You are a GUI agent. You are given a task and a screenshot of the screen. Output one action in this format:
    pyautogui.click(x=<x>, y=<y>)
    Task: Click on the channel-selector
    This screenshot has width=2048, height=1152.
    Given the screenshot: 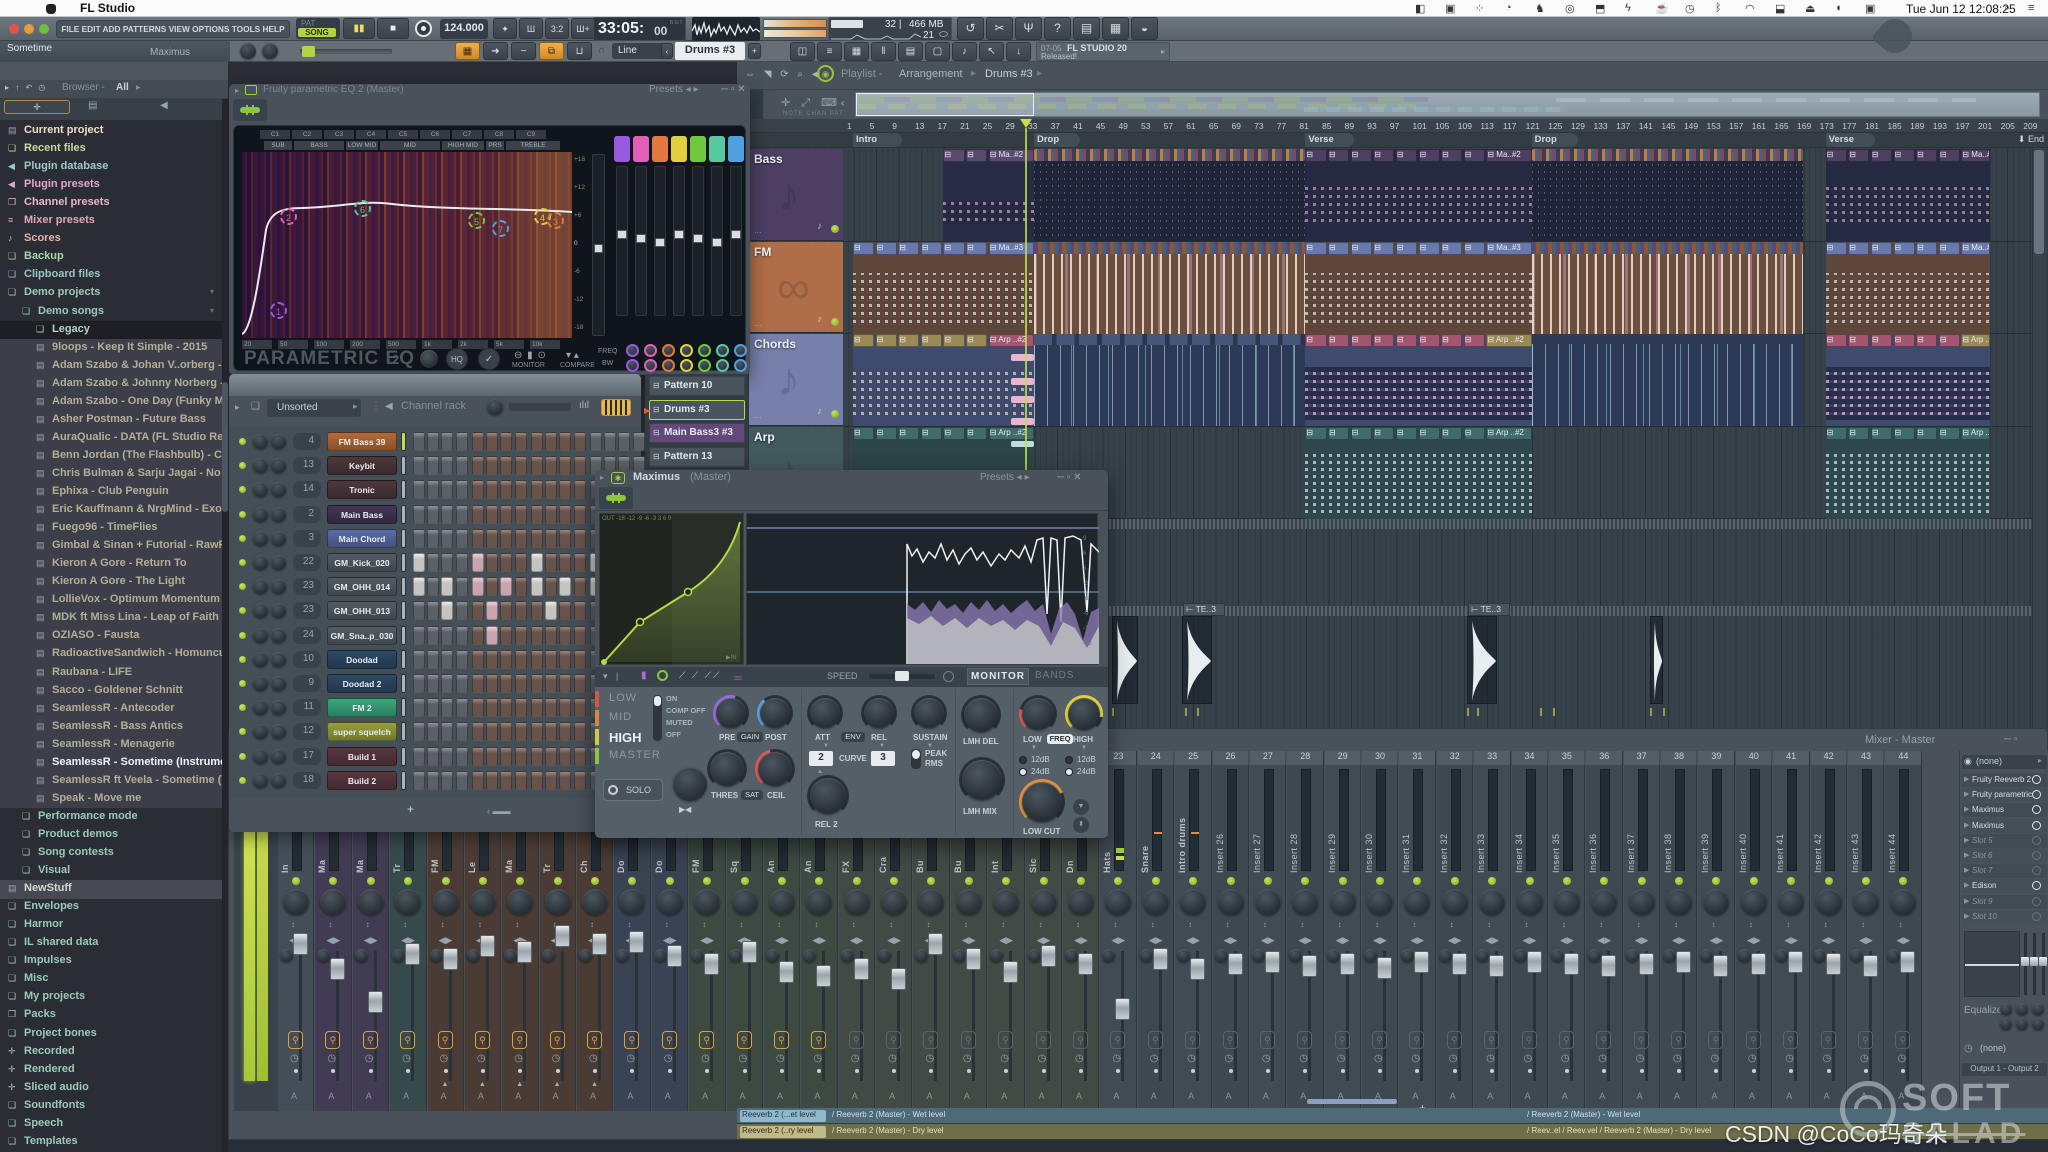 What is the action you would take?
    pyautogui.click(x=403, y=635)
    